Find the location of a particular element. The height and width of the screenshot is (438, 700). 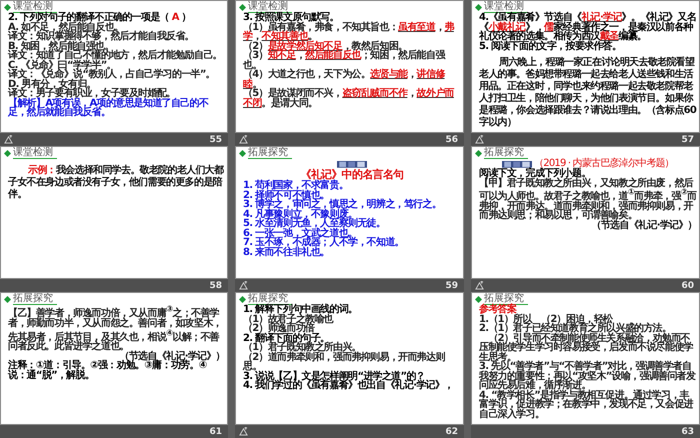

slide-number: 56 is located at coordinates (451, 139).